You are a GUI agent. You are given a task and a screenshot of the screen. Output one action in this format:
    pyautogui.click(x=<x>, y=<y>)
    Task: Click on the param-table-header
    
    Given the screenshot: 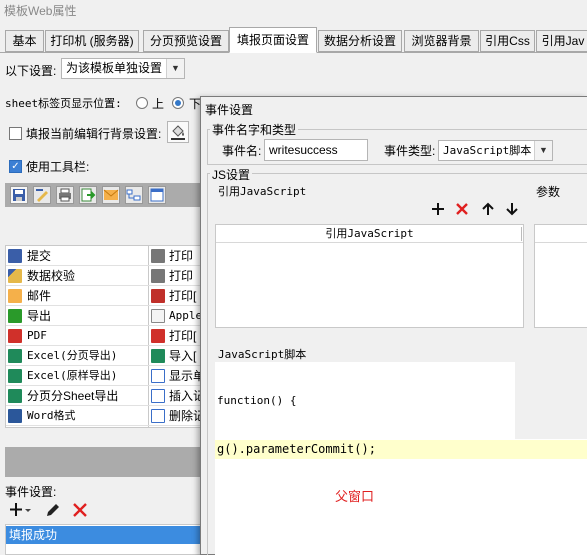 What is the action you would take?
    pyautogui.click(x=561, y=234)
    